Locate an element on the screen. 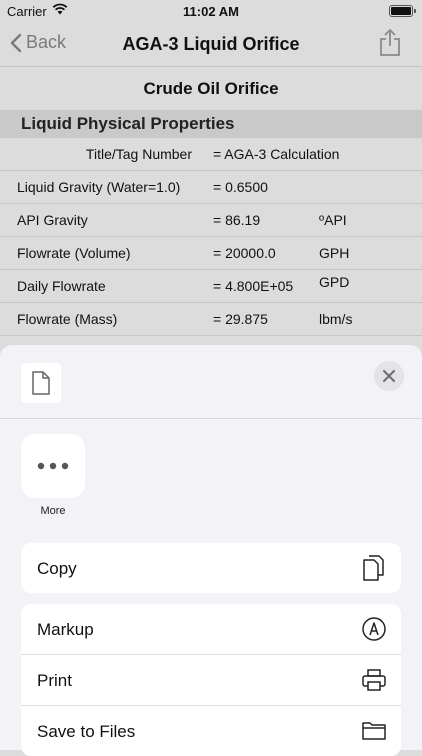 Image resolution: width=422 pixels, height=756 pixels. markup-label: Markup is located at coordinates (65, 629).